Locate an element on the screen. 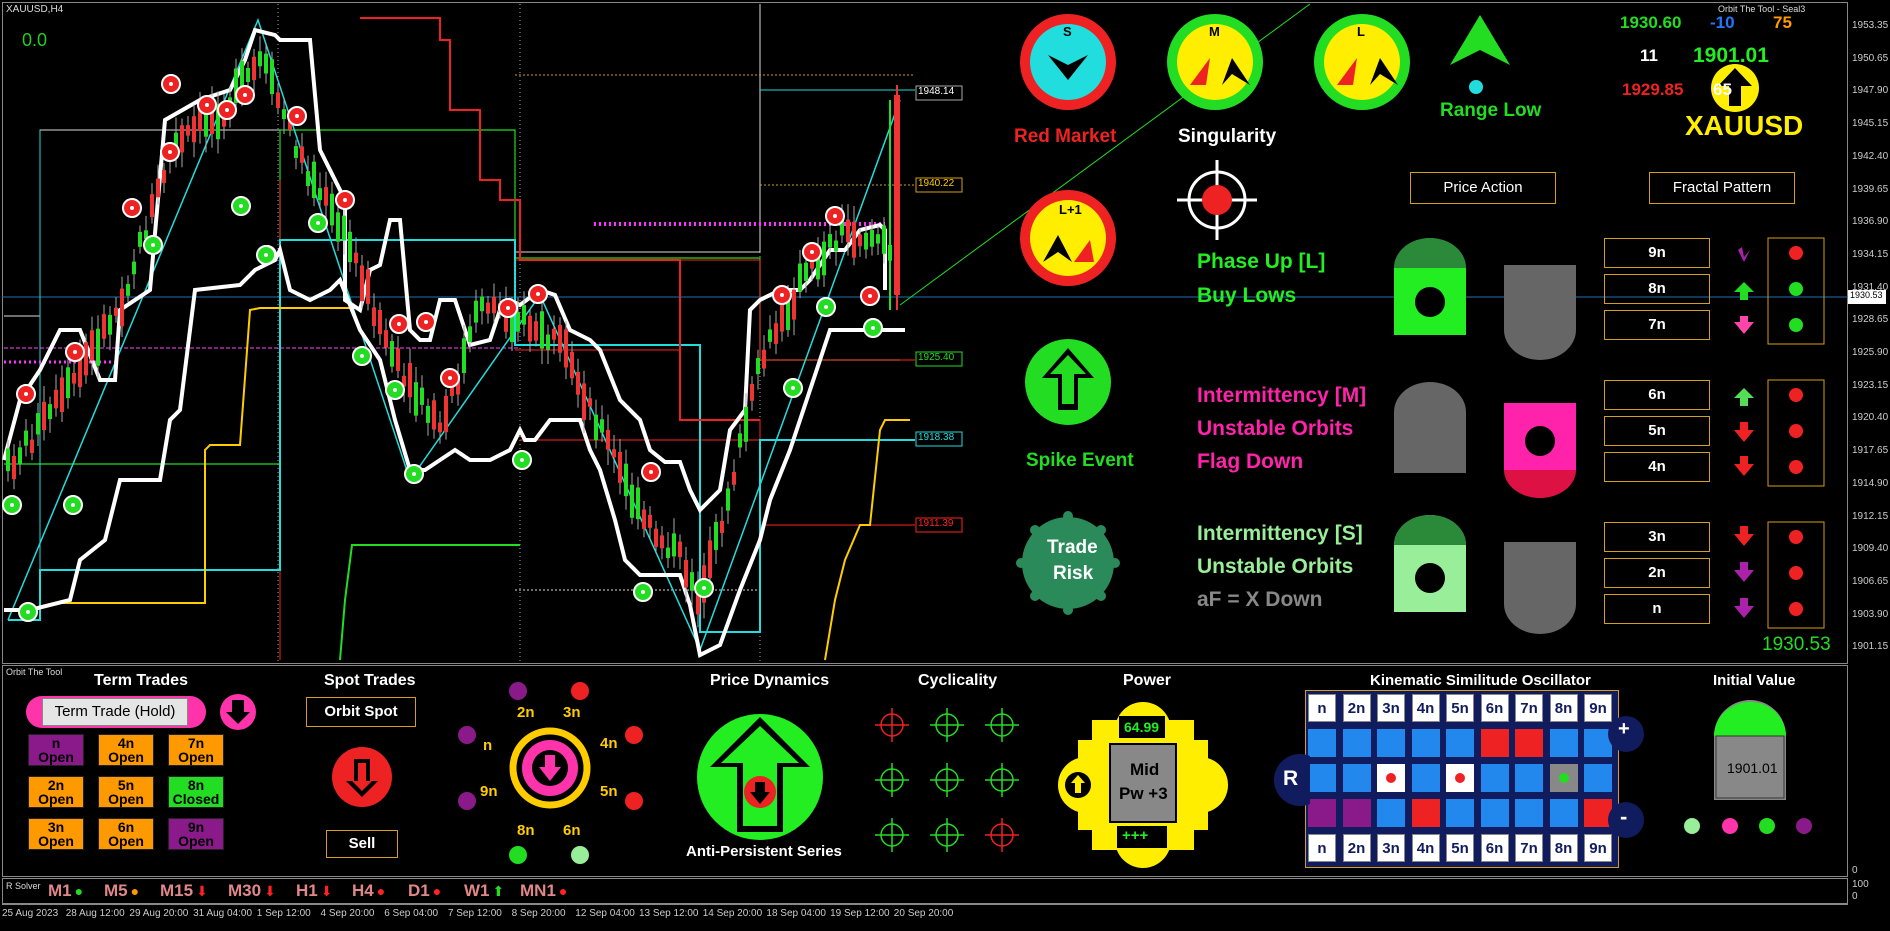 Image resolution: width=1890 pixels, height=931 pixels. timeframe-m1: M1 ● is located at coordinates (65, 891).